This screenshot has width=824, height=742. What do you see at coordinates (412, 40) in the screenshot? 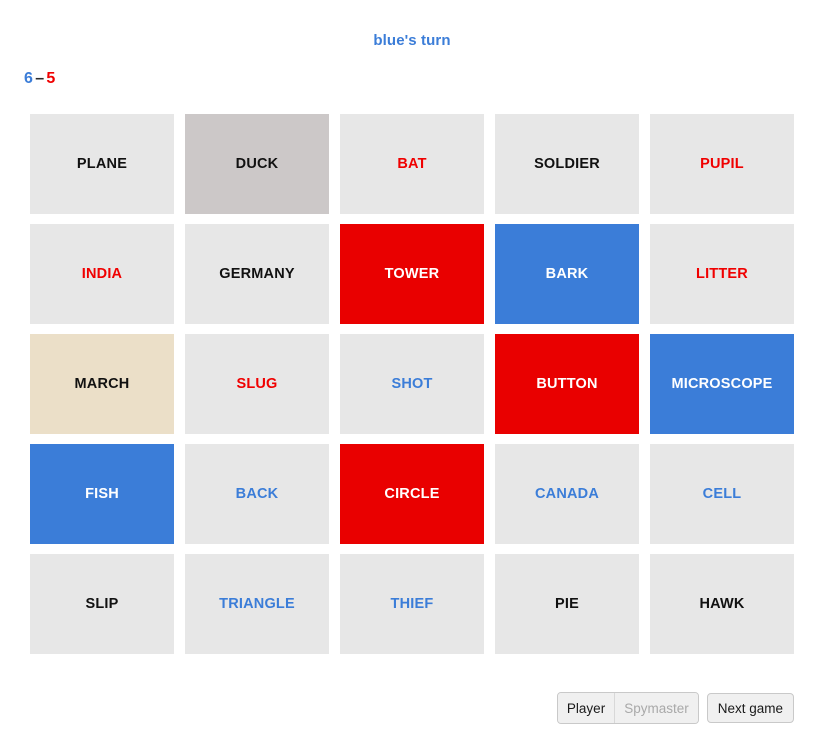
I see `turn-indicator: blue's turn` at bounding box center [412, 40].